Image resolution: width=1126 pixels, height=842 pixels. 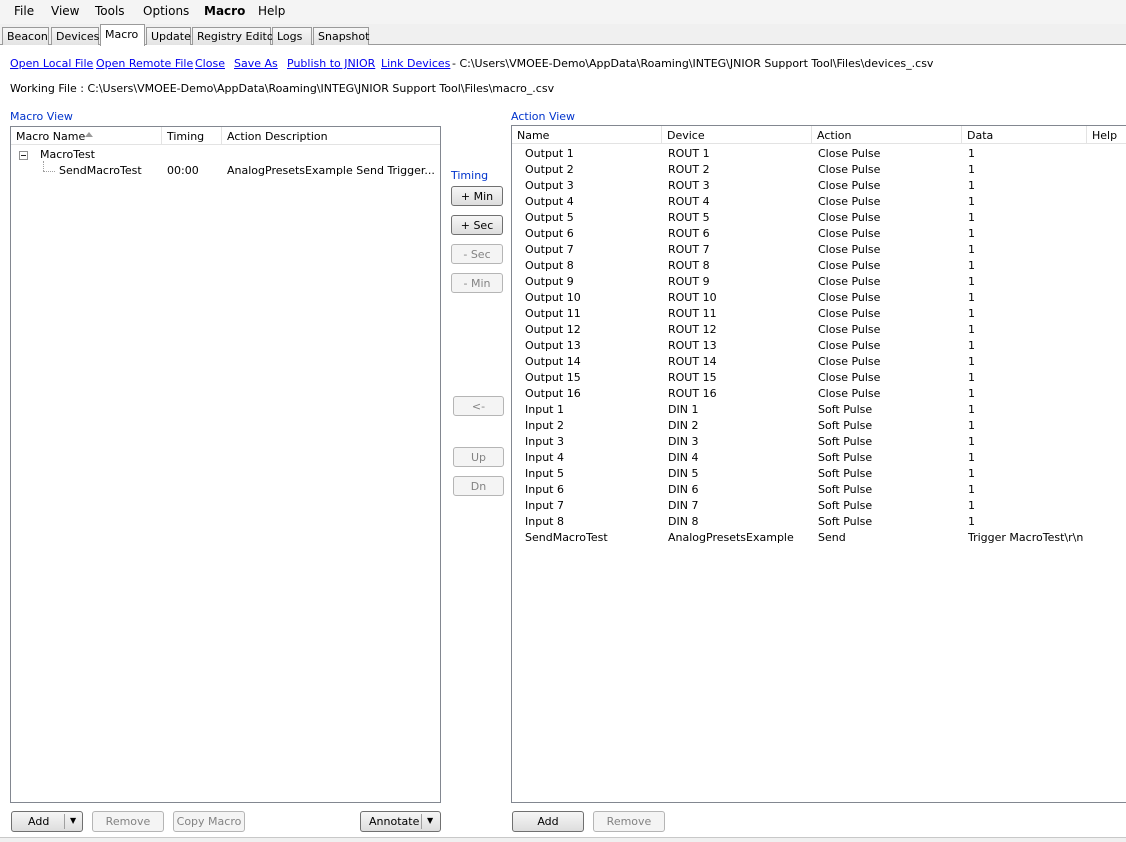 What do you see at coordinates (689, 185) in the screenshot?
I see `row-device: ROUT 3` at bounding box center [689, 185].